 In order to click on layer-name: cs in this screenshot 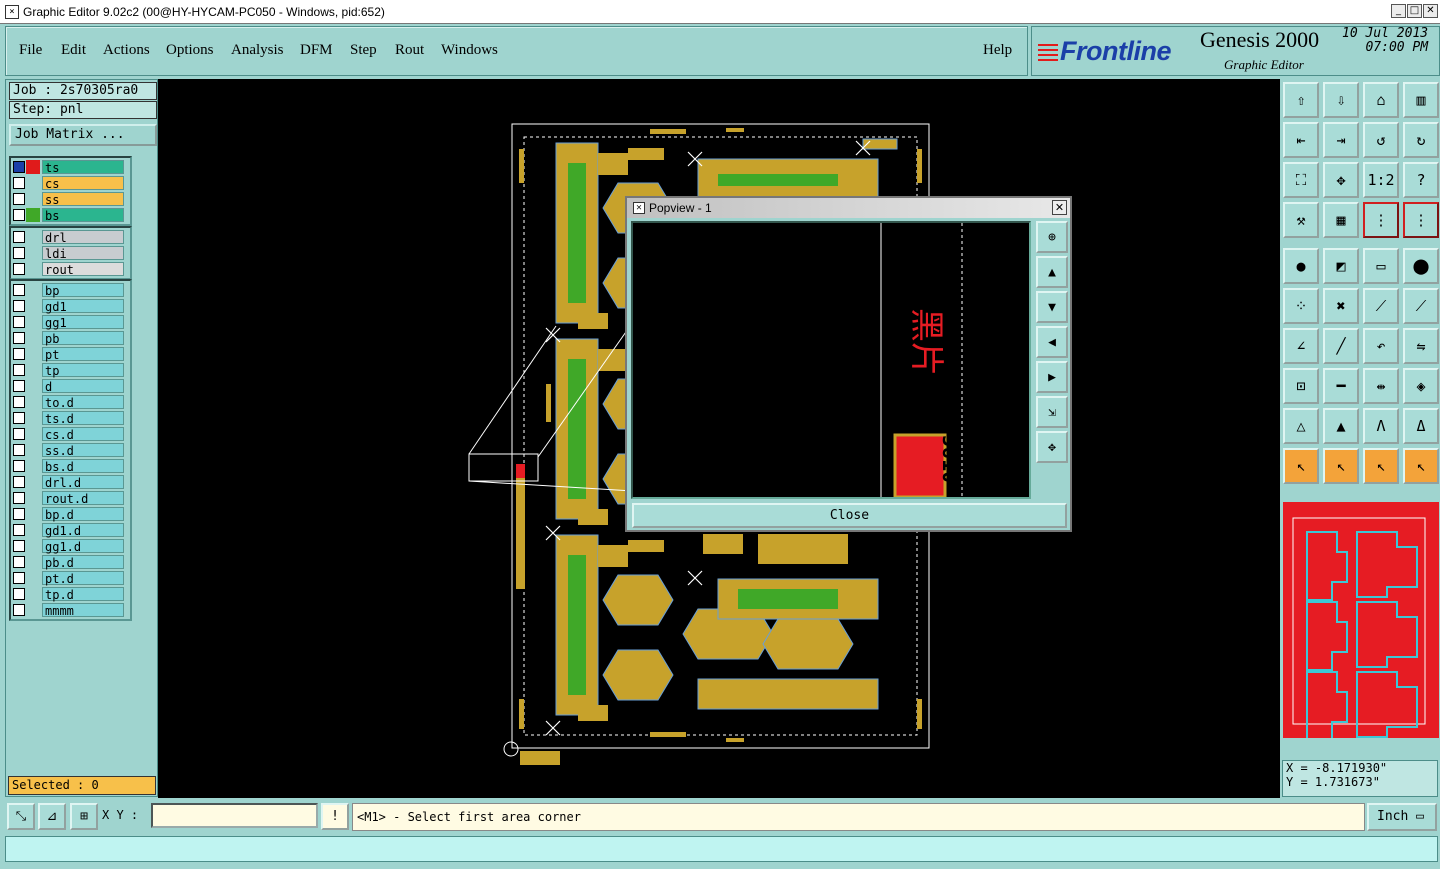, I will do `click(83, 183)`.